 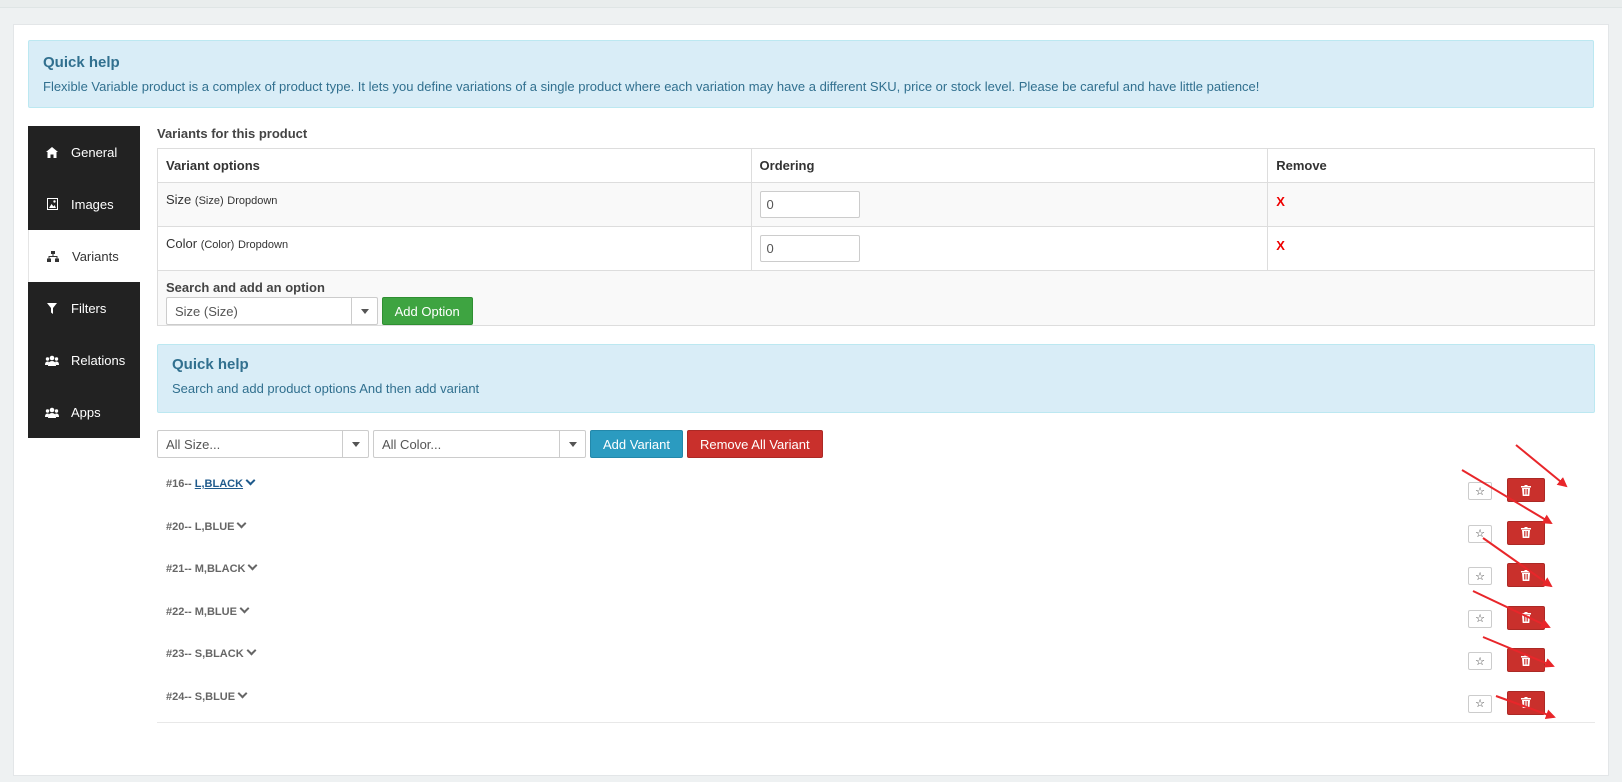 I want to click on sidebar-item-label: Relations, so click(x=98, y=360).